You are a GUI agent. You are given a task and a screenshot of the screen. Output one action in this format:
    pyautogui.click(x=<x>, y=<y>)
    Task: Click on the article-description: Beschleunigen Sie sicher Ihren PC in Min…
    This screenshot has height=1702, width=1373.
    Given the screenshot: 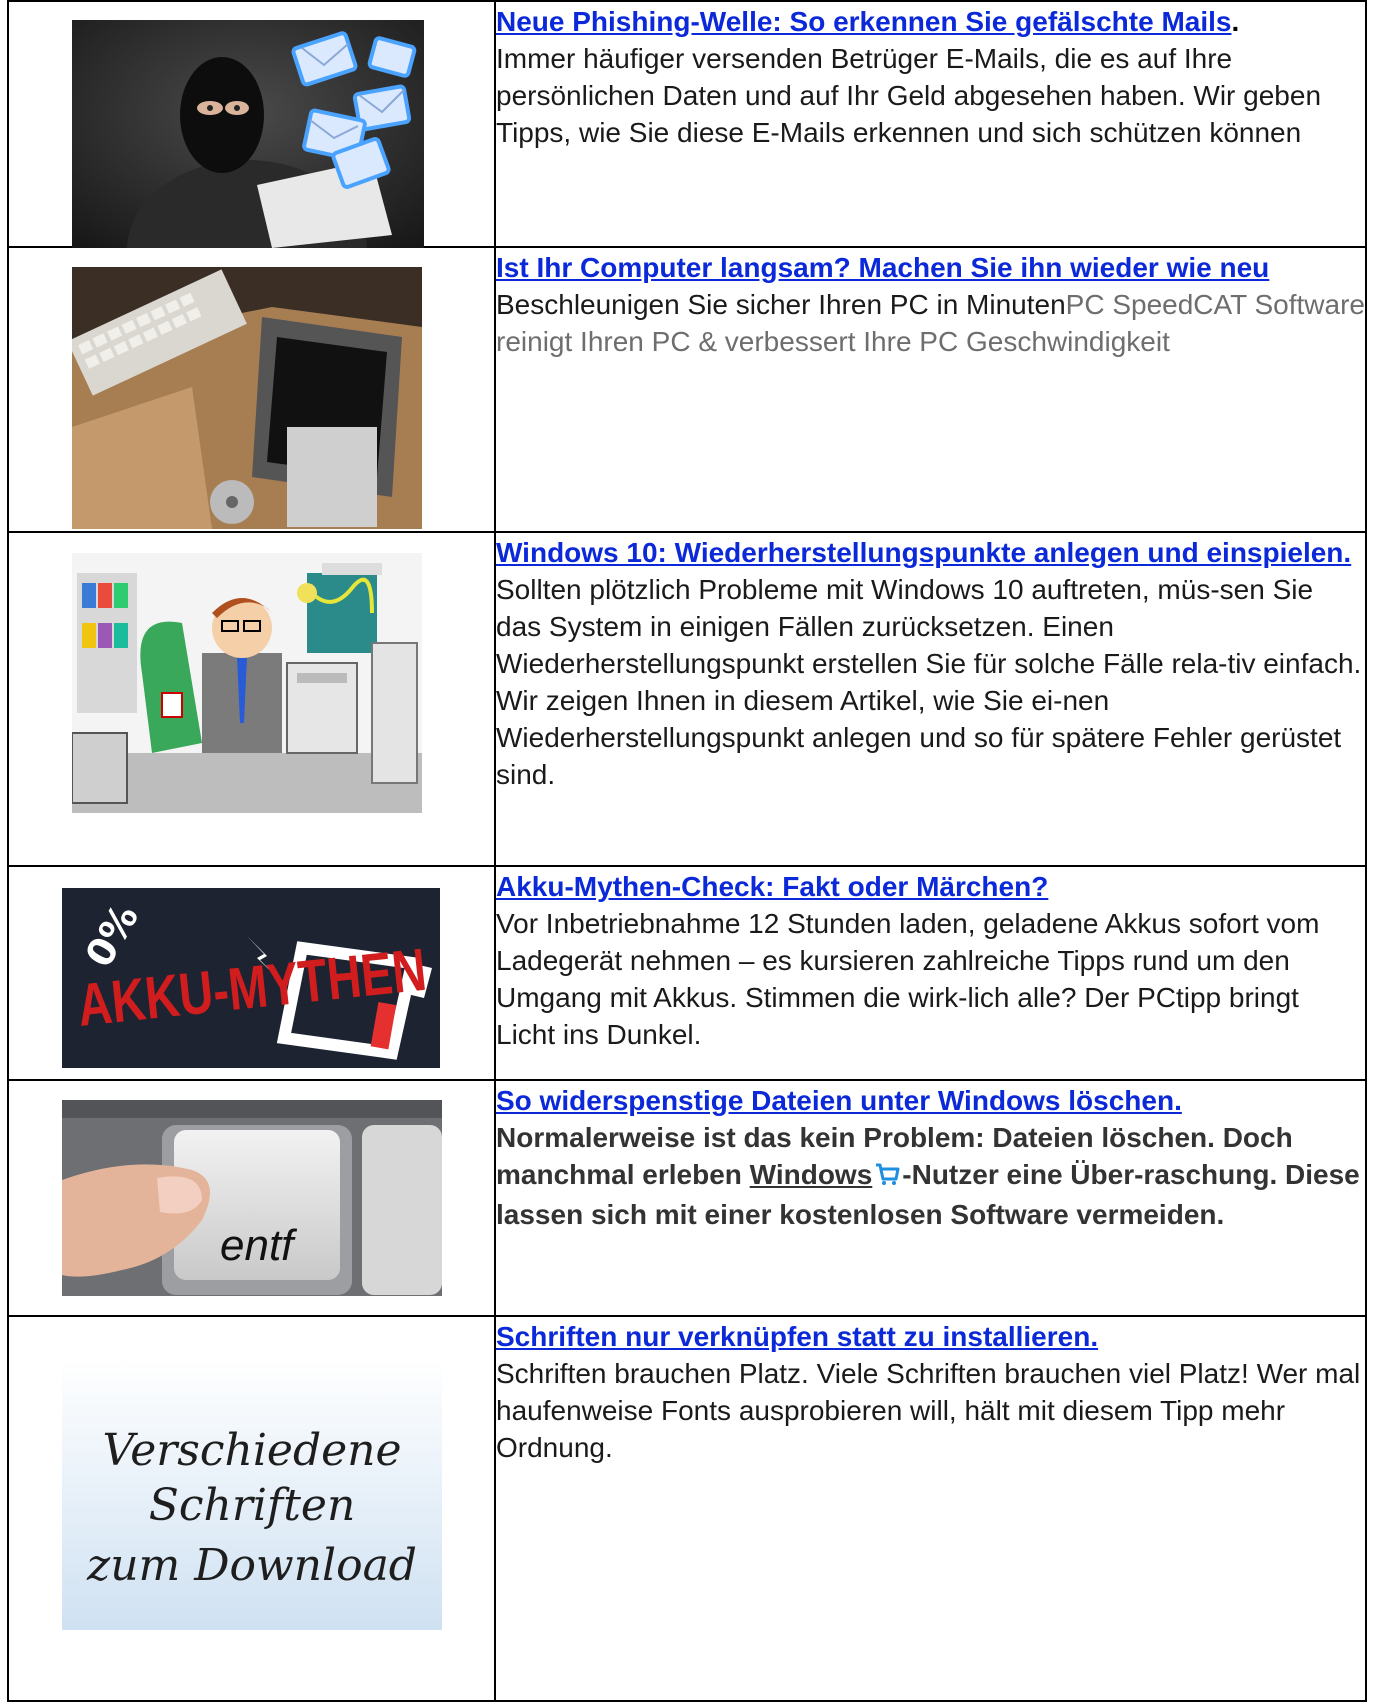 What is the action you would take?
    pyautogui.click(x=930, y=323)
    